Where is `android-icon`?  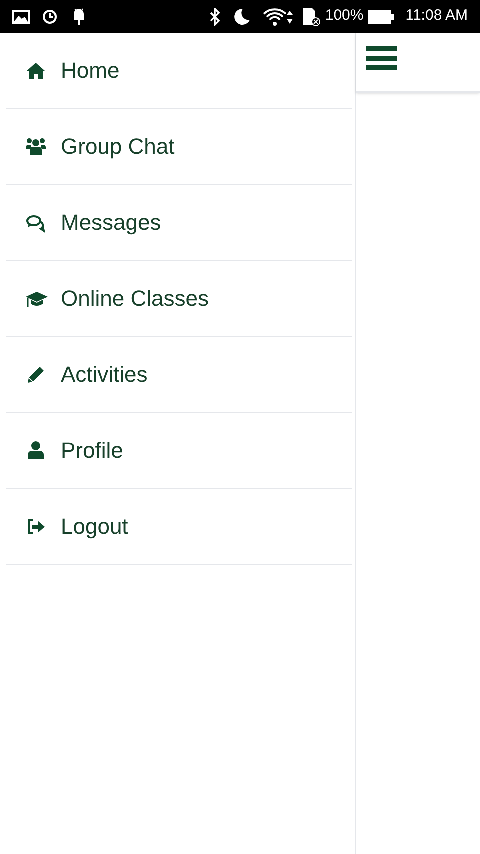 android-icon is located at coordinates (79, 17).